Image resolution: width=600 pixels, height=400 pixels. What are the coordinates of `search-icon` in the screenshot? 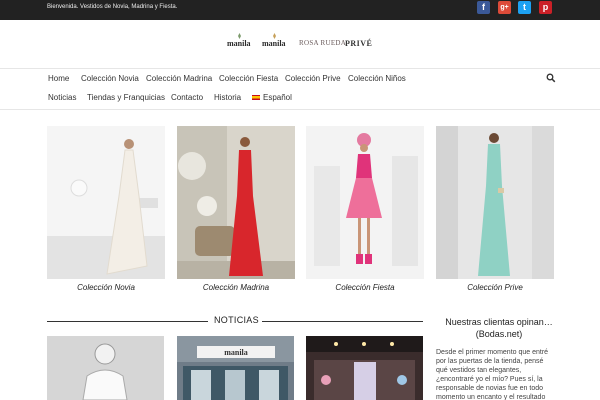 It's located at (551, 78).